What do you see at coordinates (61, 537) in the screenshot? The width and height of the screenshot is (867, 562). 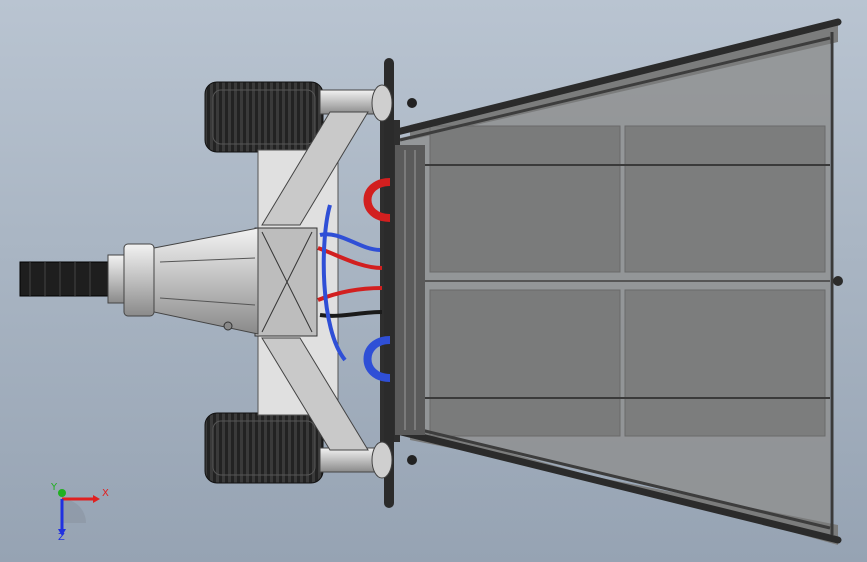 I see `z-axis-label: Z` at bounding box center [61, 537].